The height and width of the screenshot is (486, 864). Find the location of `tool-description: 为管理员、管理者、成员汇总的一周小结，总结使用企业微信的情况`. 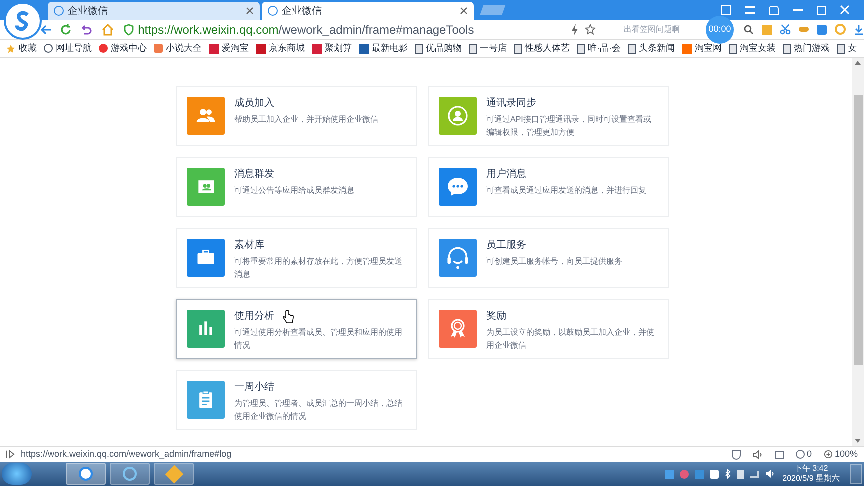

tool-description: 为管理员、管理者、成员汇总的一周小结，总结使用企业微信的情况 is located at coordinates (319, 410).